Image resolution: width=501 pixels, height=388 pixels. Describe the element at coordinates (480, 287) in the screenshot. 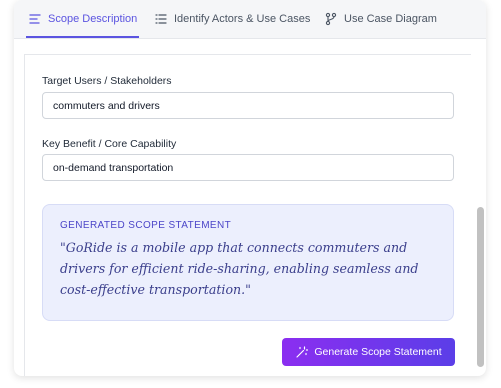

I see `scrollbar-thumb` at that location.